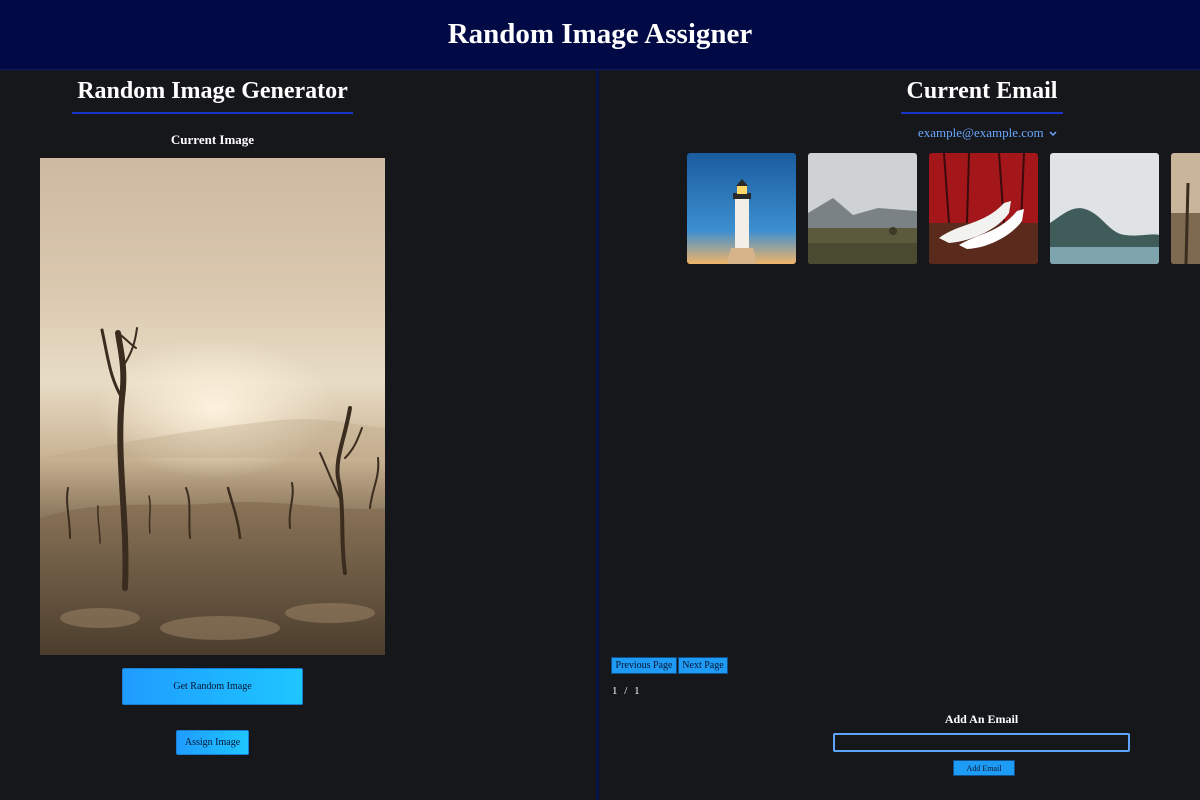  I want to click on email-input, so click(981, 742).